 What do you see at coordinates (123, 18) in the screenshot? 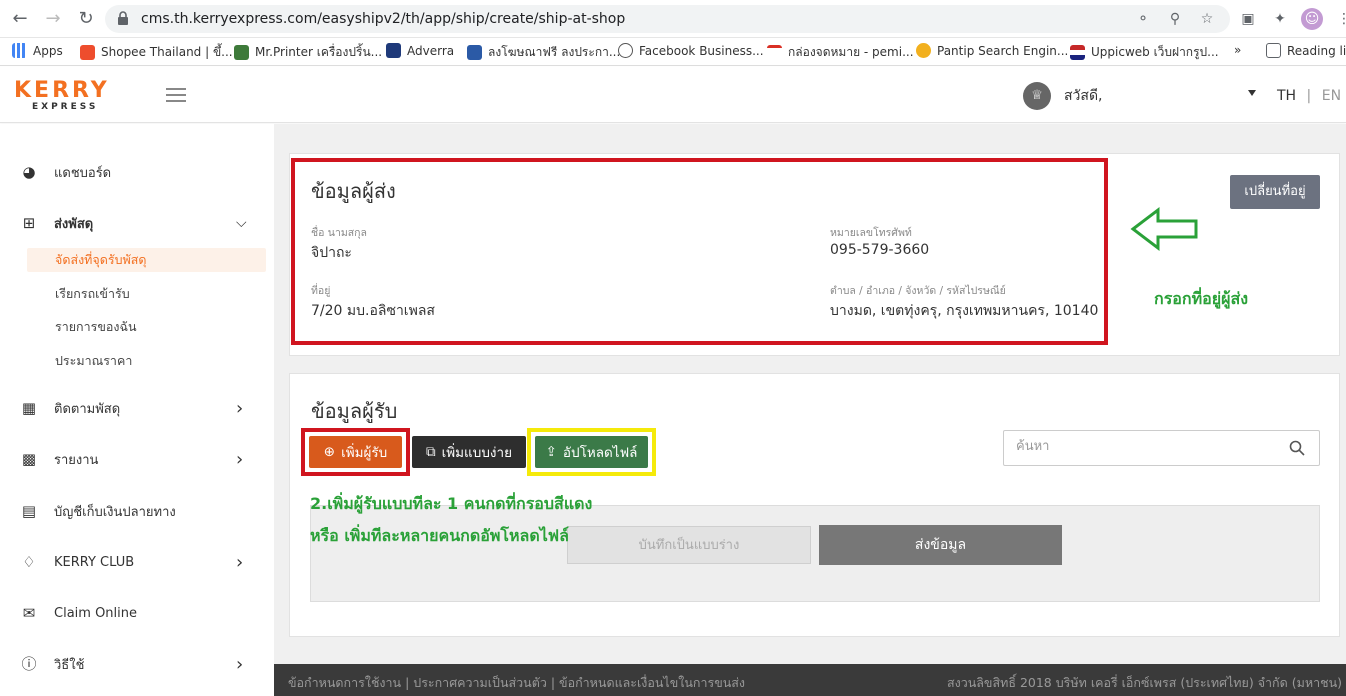
I see `lock-icon` at bounding box center [123, 18].